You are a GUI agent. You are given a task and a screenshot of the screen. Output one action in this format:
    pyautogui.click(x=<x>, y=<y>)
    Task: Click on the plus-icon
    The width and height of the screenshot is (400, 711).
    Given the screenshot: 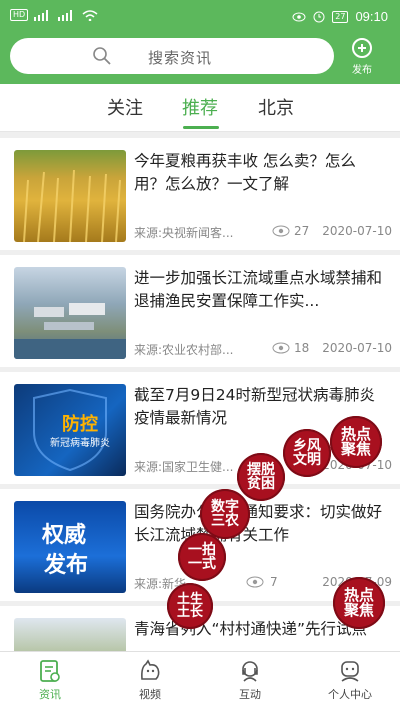 What is the action you would take?
    pyautogui.click(x=362, y=48)
    